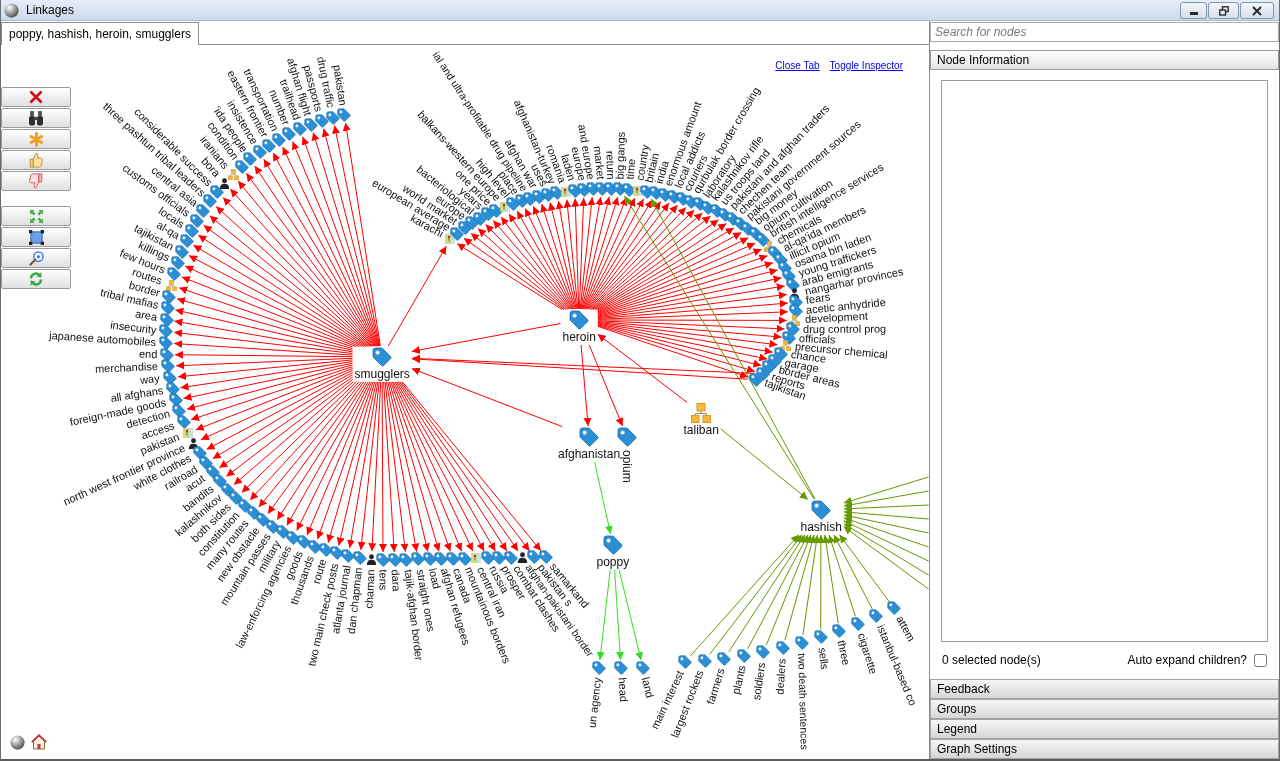 The height and width of the screenshot is (761, 1280). Describe the element at coordinates (739, 680) in the screenshot. I see `node-label: plants` at that location.